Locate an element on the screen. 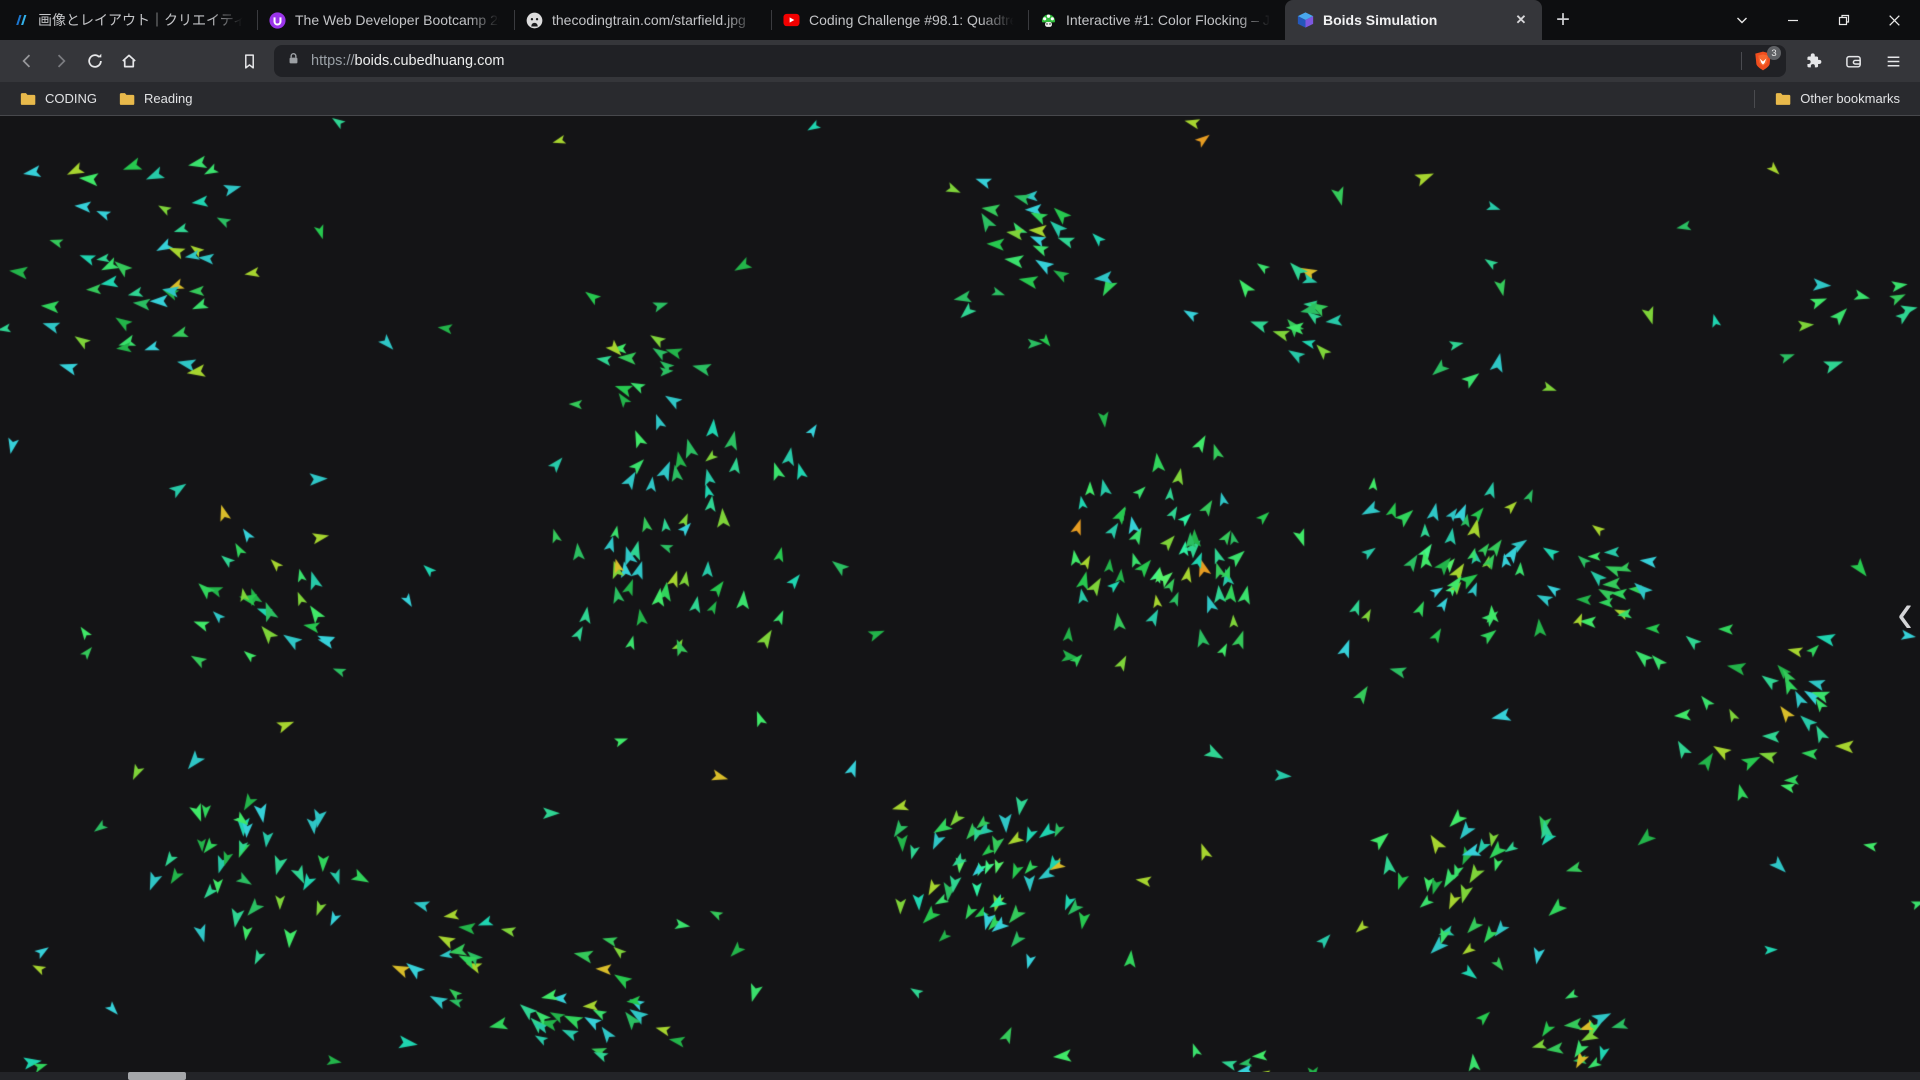 The width and height of the screenshot is (1920, 1080). horizontal-scrollbar-thumb is located at coordinates (157, 1076).